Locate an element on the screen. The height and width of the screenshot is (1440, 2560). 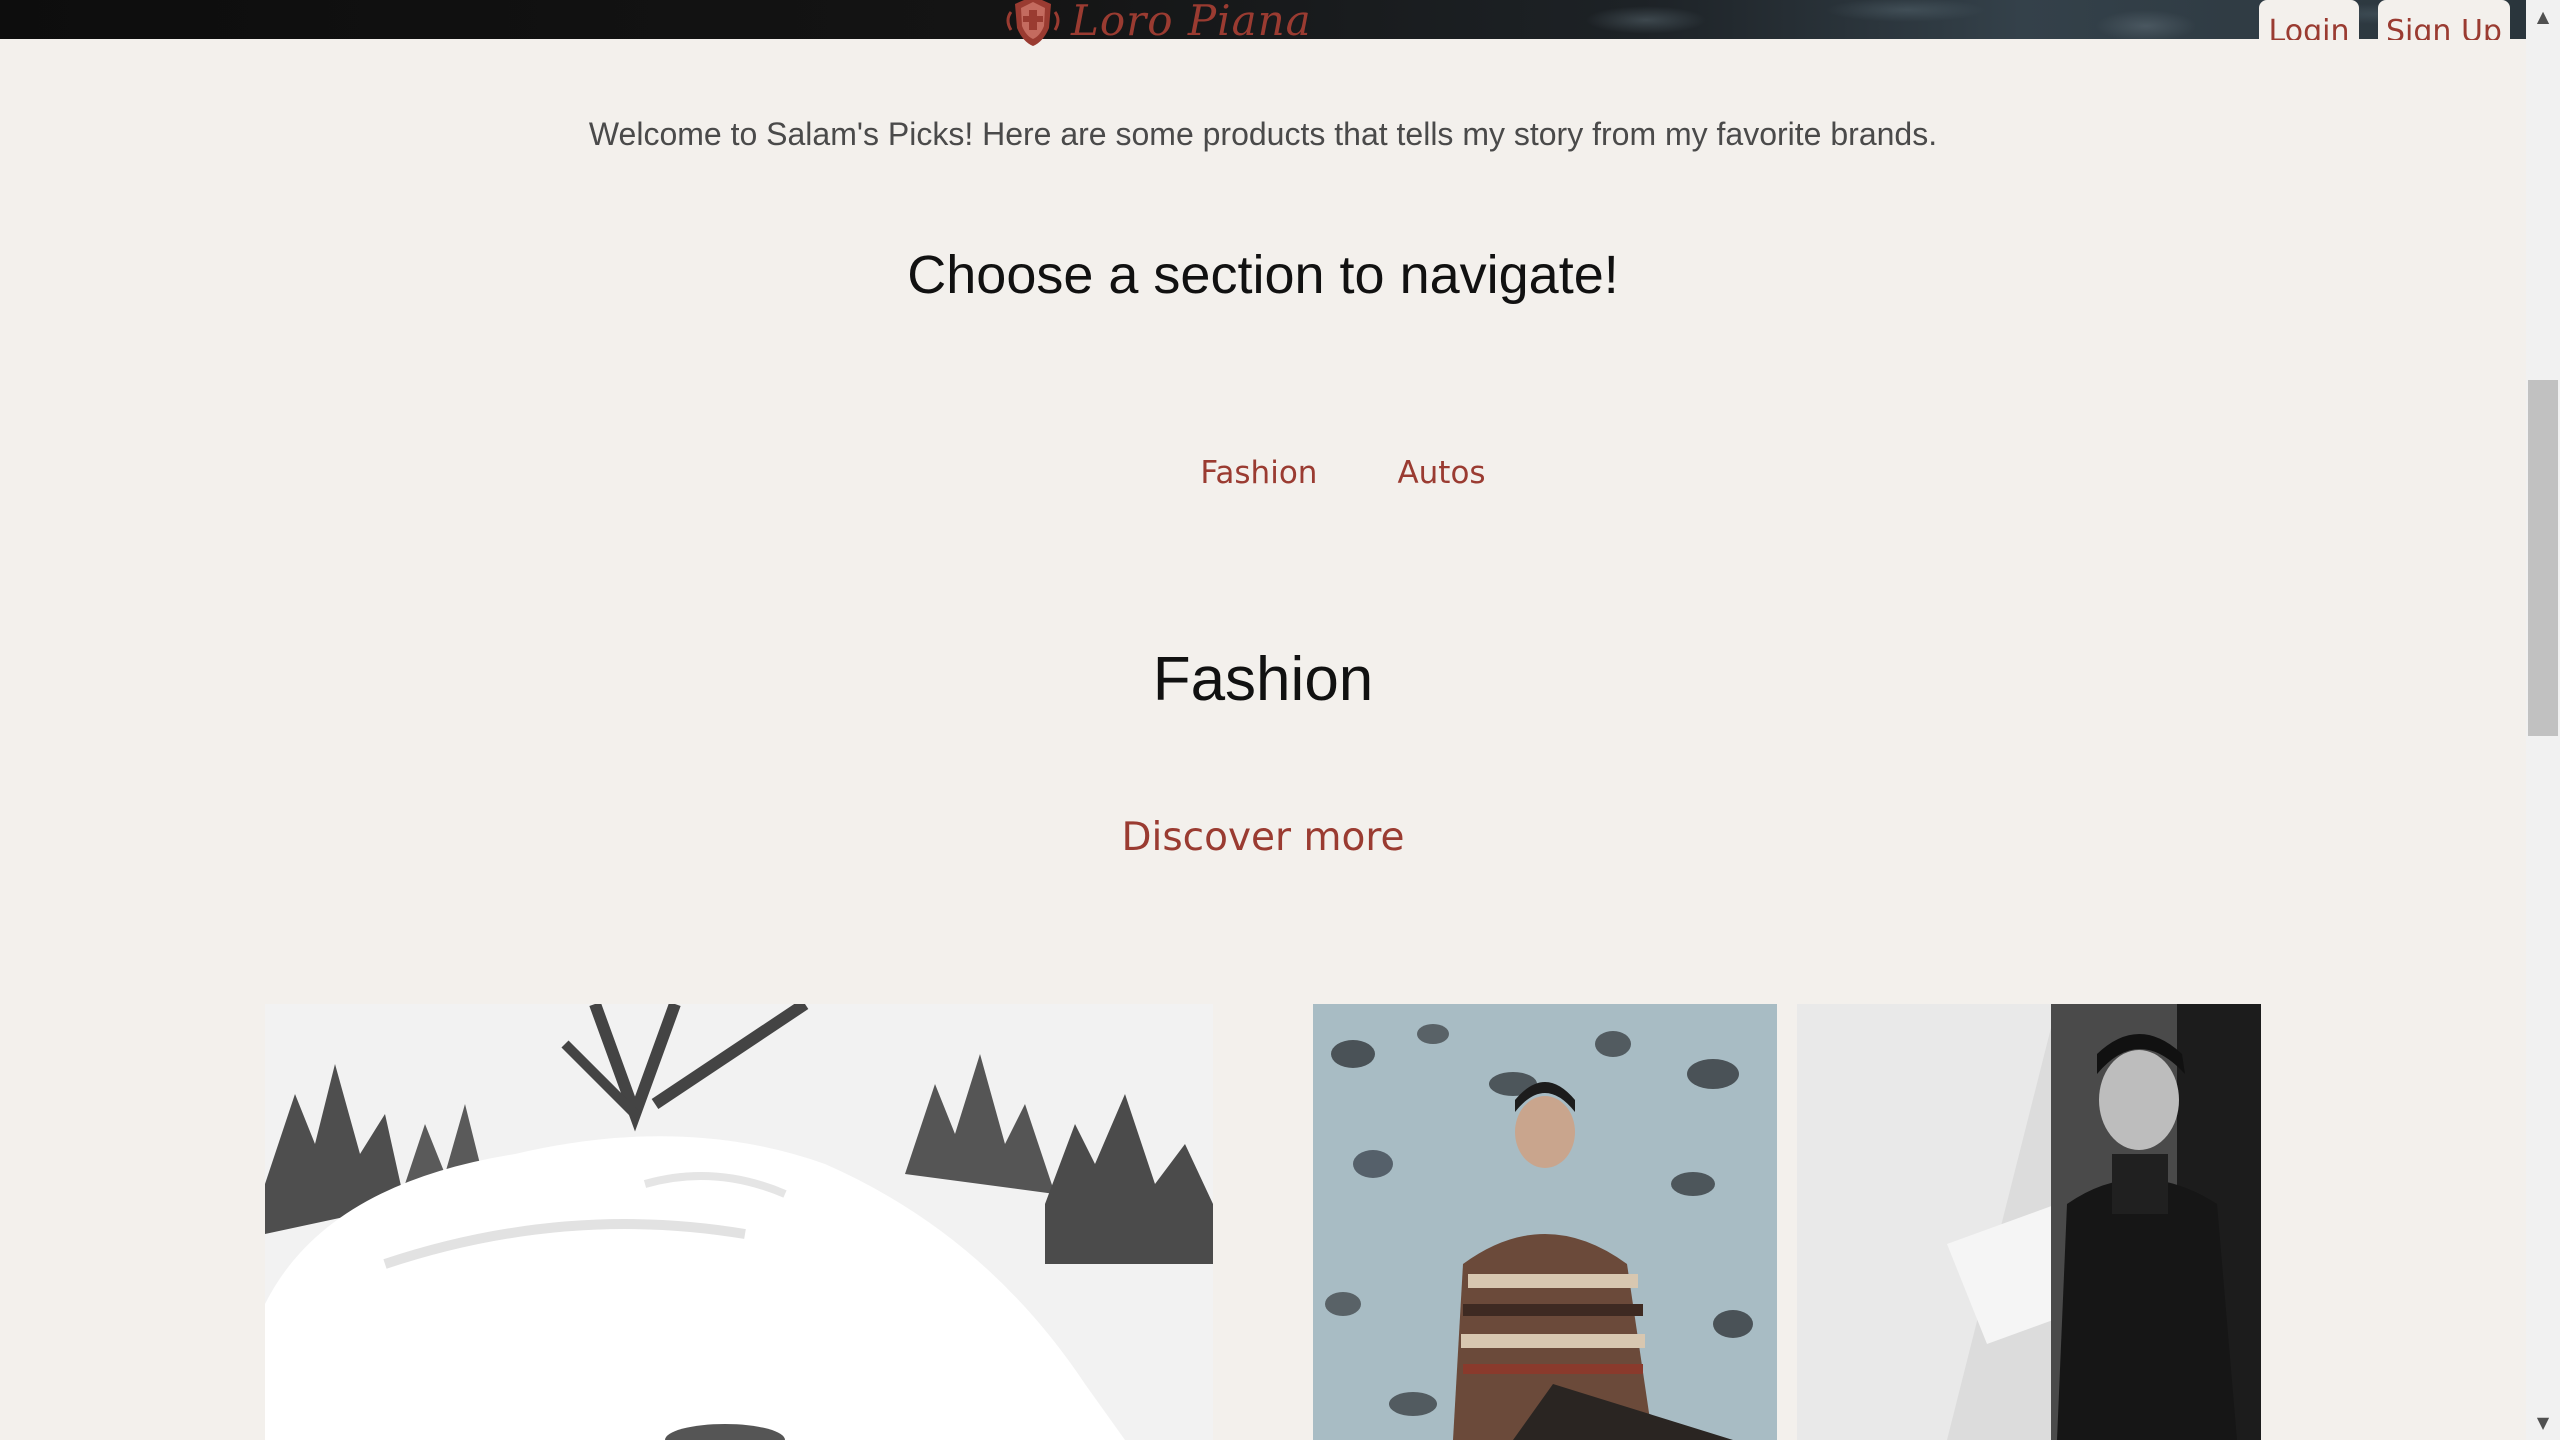
chevron-down-icon: ▼ is located at coordinates (2543, 1423).